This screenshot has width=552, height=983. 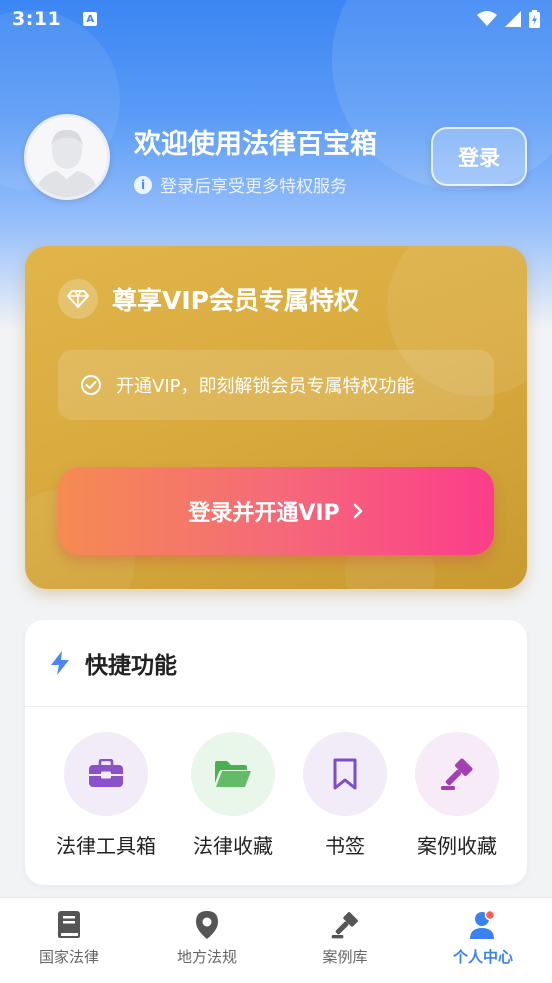 I want to click on folder-icon, so click(x=233, y=774).